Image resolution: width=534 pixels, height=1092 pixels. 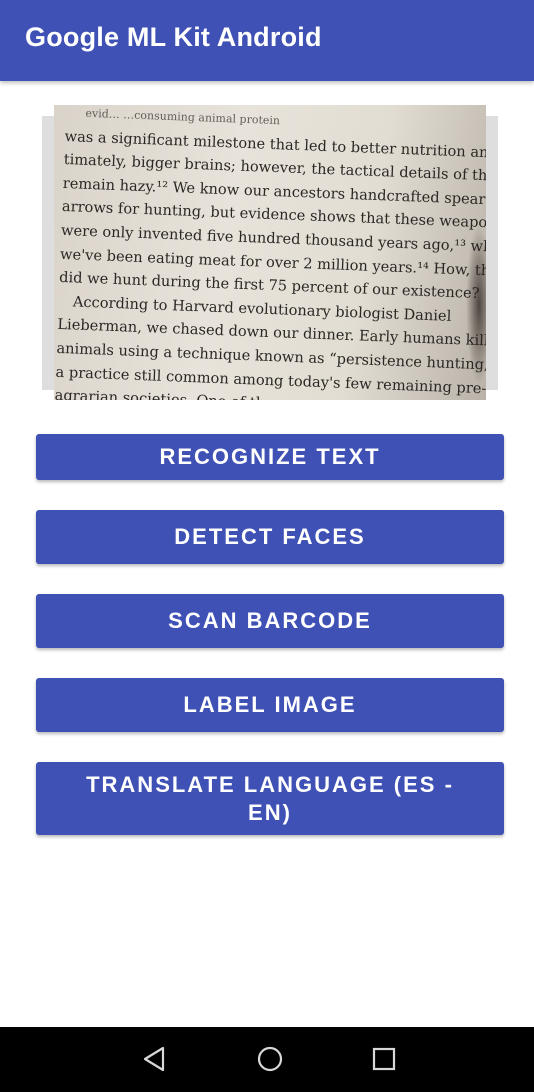 What do you see at coordinates (270, 798) in the screenshot?
I see `translate-language-button: TRANSLATE LANGUAGE (ES - EN)` at bounding box center [270, 798].